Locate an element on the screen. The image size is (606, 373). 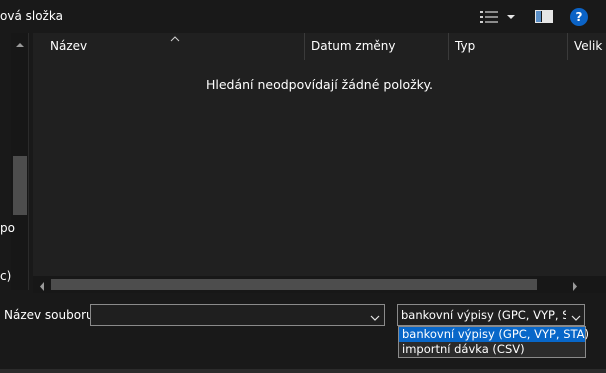
filename-label: Název souboru: is located at coordinates (51, 315).